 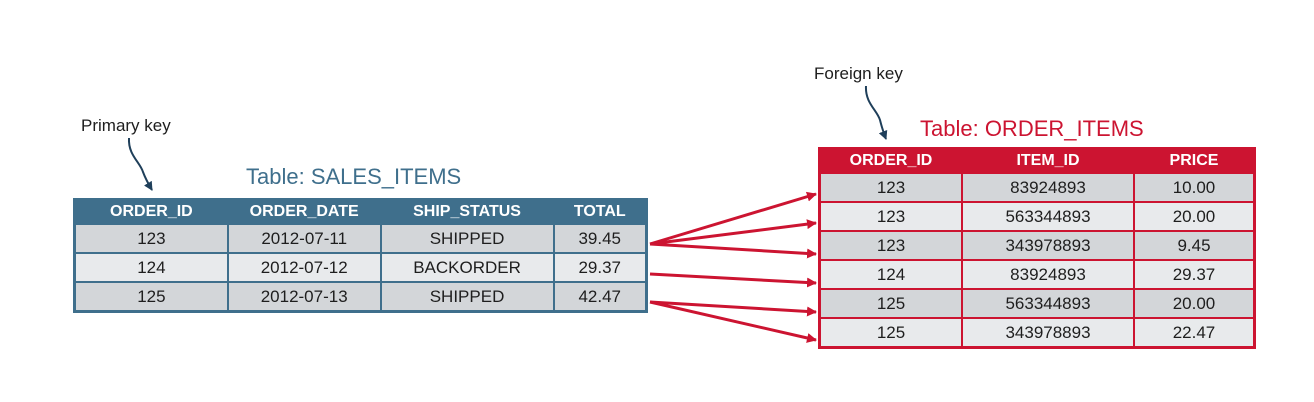 What do you see at coordinates (876, 112) in the screenshot?
I see `foreign-key-arrow` at bounding box center [876, 112].